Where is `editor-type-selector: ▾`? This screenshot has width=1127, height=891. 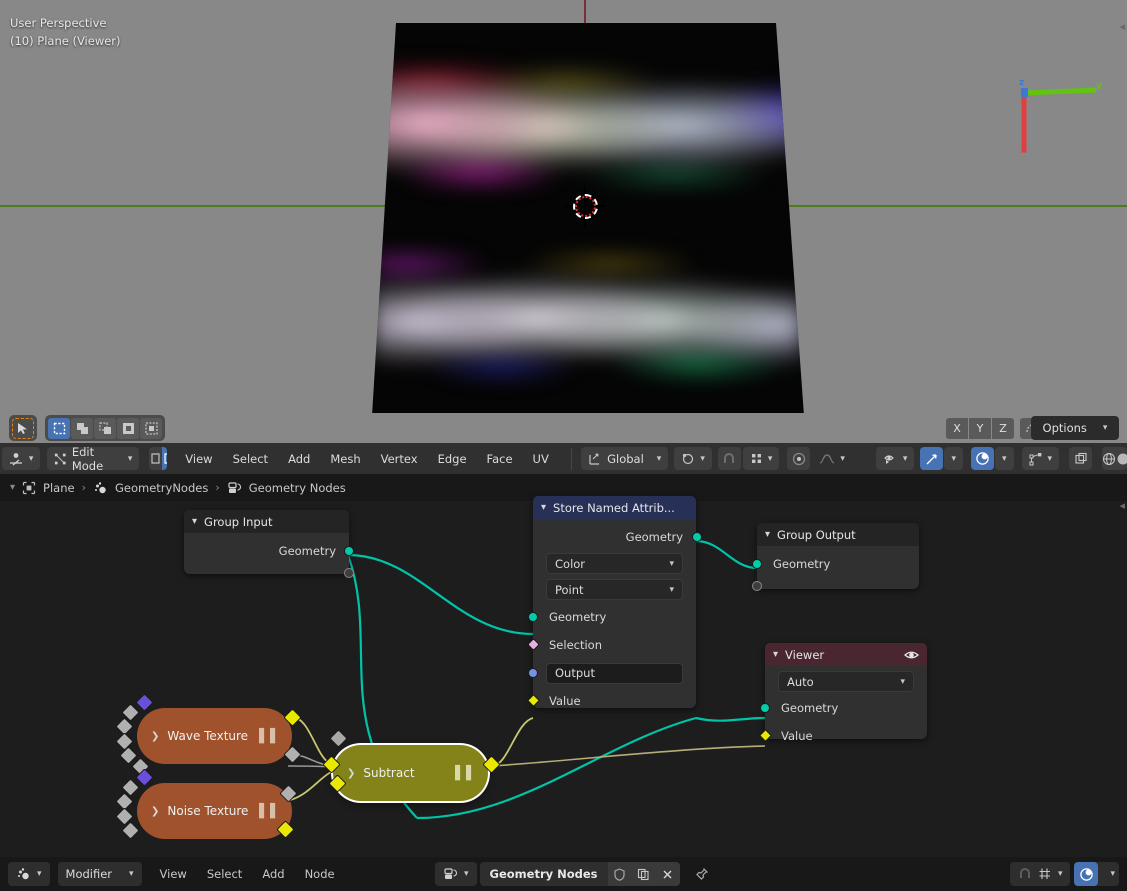 editor-type-selector: ▾ is located at coordinates (21, 458).